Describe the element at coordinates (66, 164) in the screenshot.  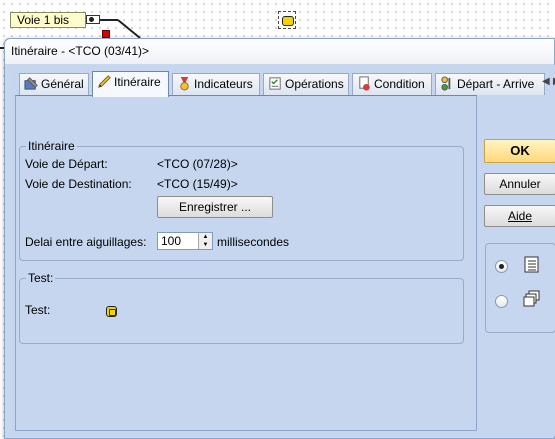
I see `depart-label: Voie de Départ:` at that location.